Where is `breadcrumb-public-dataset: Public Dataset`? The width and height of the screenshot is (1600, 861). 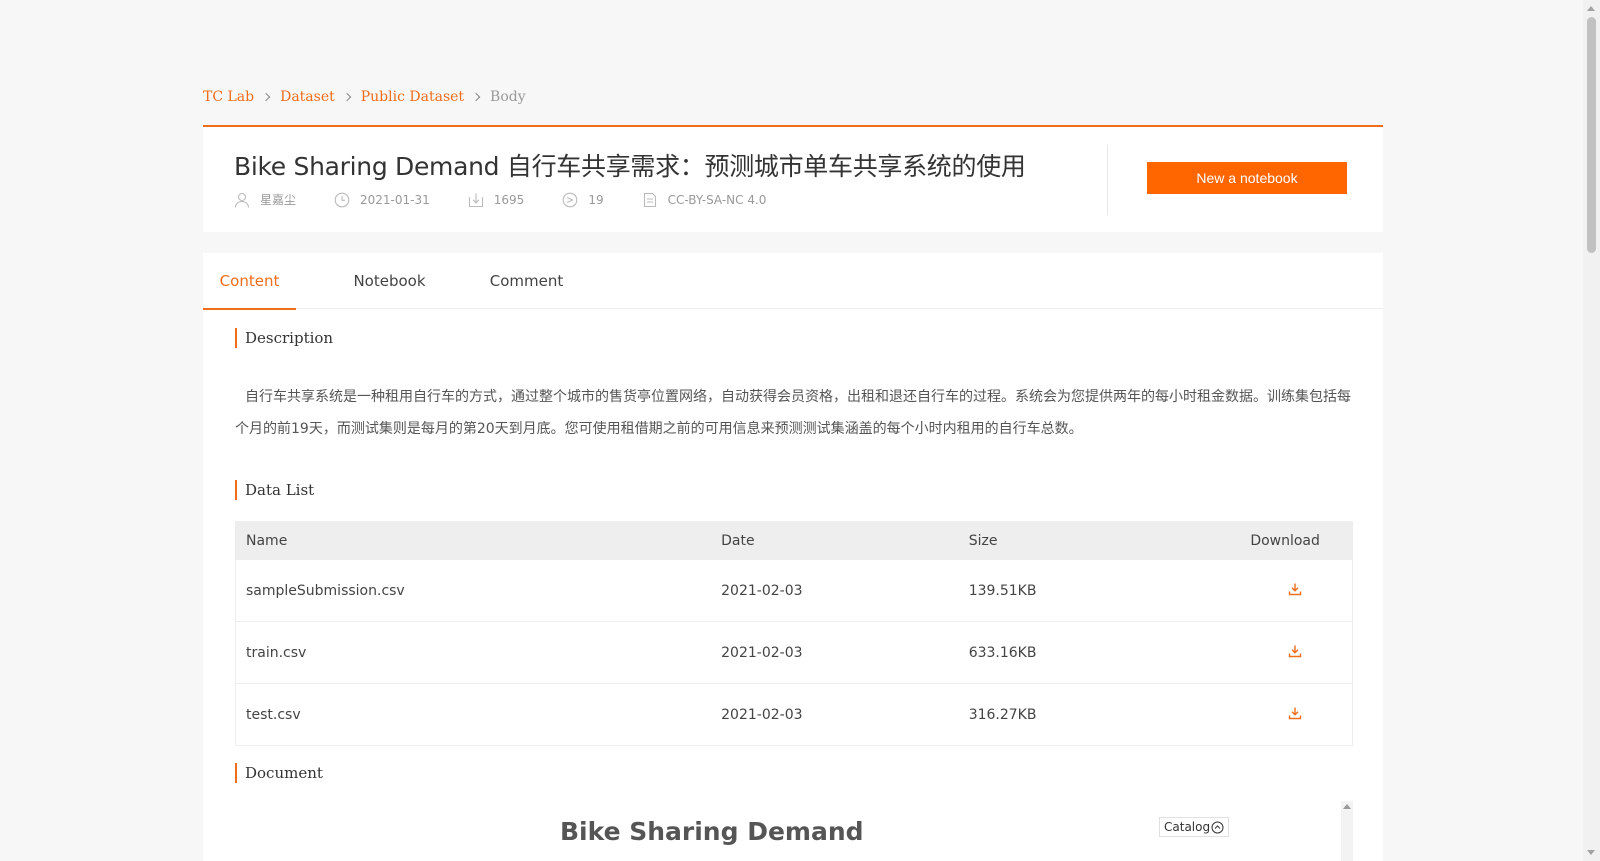
breadcrumb-public-dataset: Public Dataset is located at coordinates (412, 97).